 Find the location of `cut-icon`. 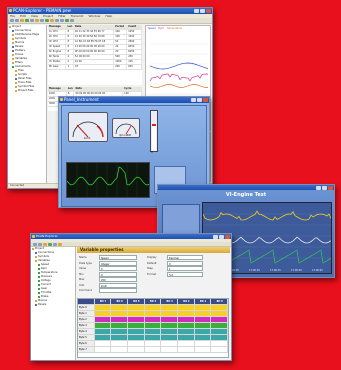

cut-icon is located at coordinates (50, 244).